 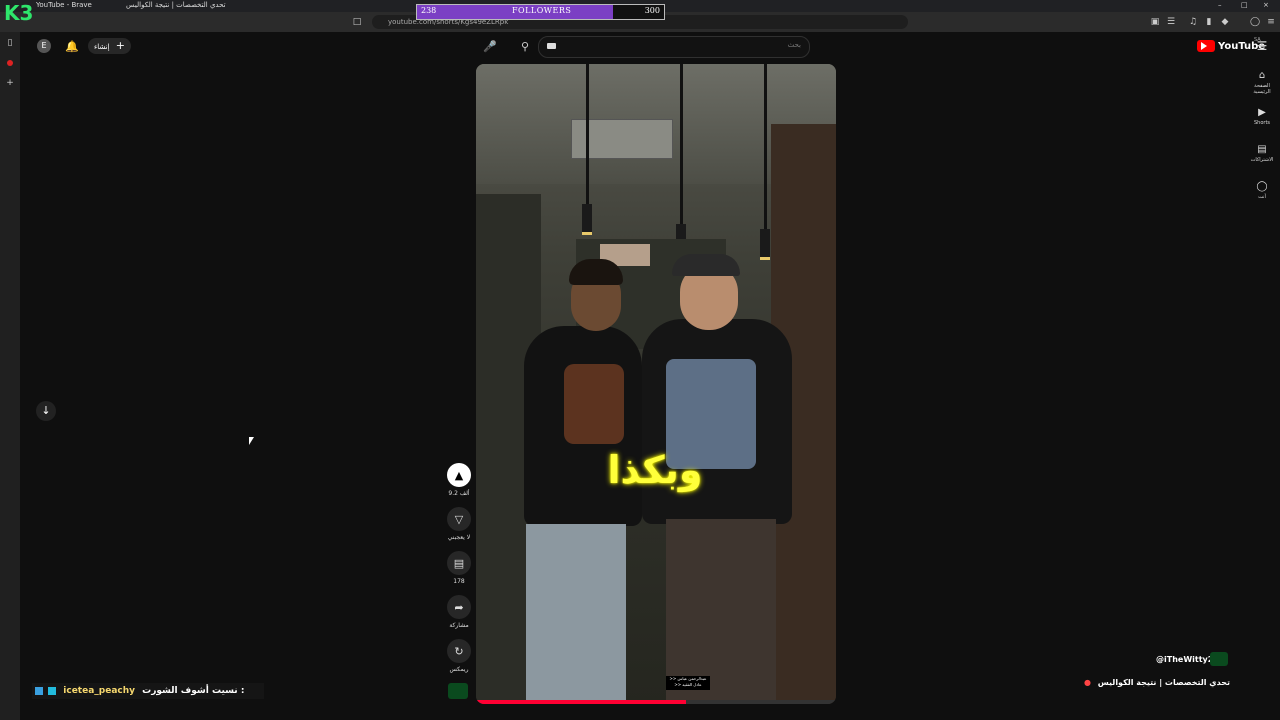 I want to click on menu-icon: ≡, so click(x=1271, y=22).